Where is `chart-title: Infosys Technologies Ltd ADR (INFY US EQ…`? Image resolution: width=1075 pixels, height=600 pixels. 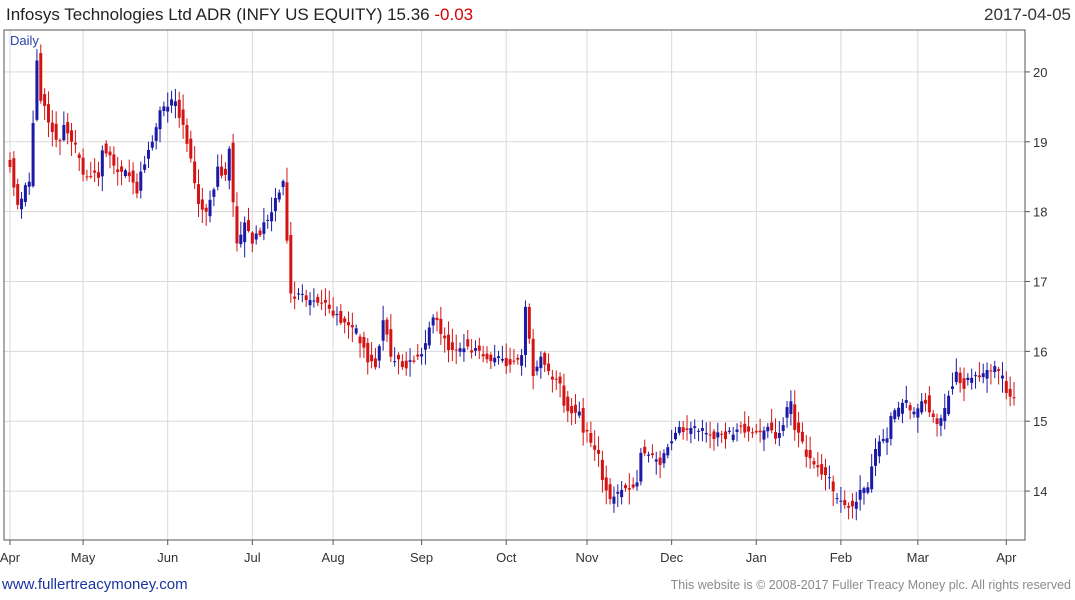
chart-title: Infosys Technologies Ltd ADR (INFY US EQ… is located at coordinates (239, 15).